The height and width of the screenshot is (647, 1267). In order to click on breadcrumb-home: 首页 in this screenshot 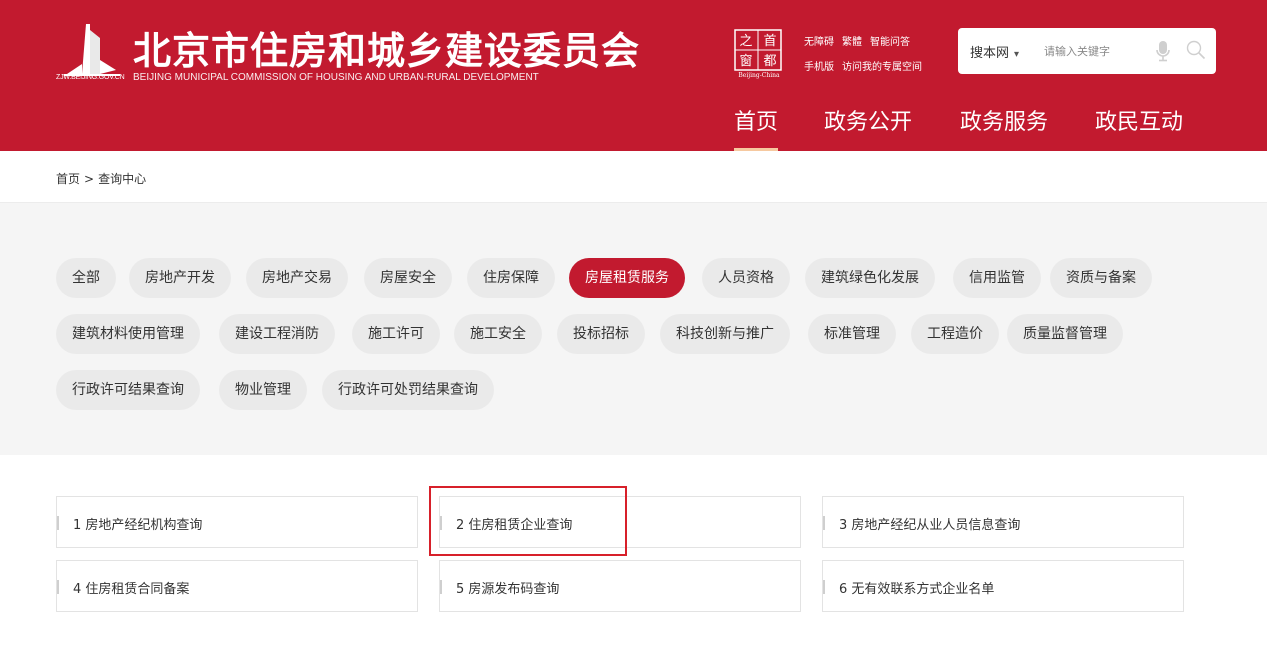, I will do `click(68, 179)`.